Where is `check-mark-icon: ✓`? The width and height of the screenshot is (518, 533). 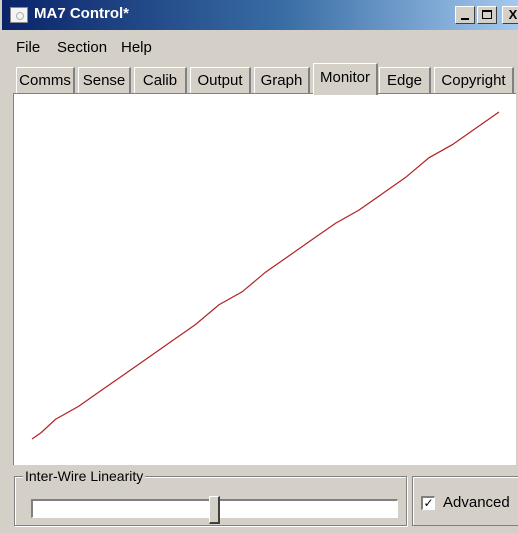
check-mark-icon: ✓ is located at coordinates (428, 503).